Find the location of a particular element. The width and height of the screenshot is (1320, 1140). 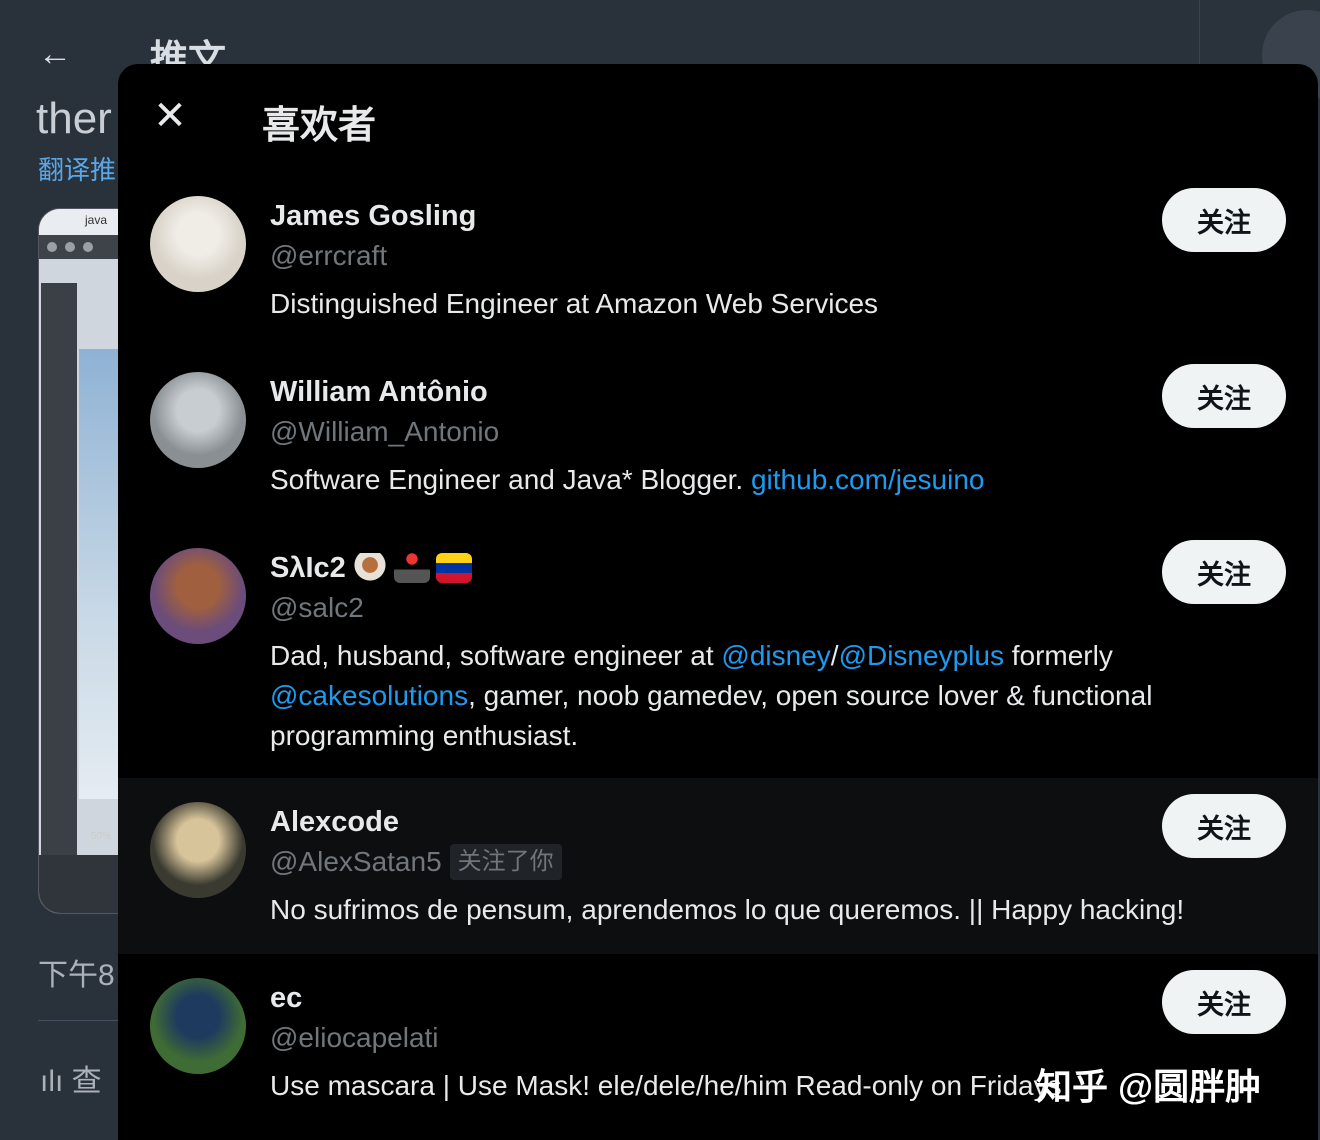

bio-text: formerly is located at coordinates (1058, 655).